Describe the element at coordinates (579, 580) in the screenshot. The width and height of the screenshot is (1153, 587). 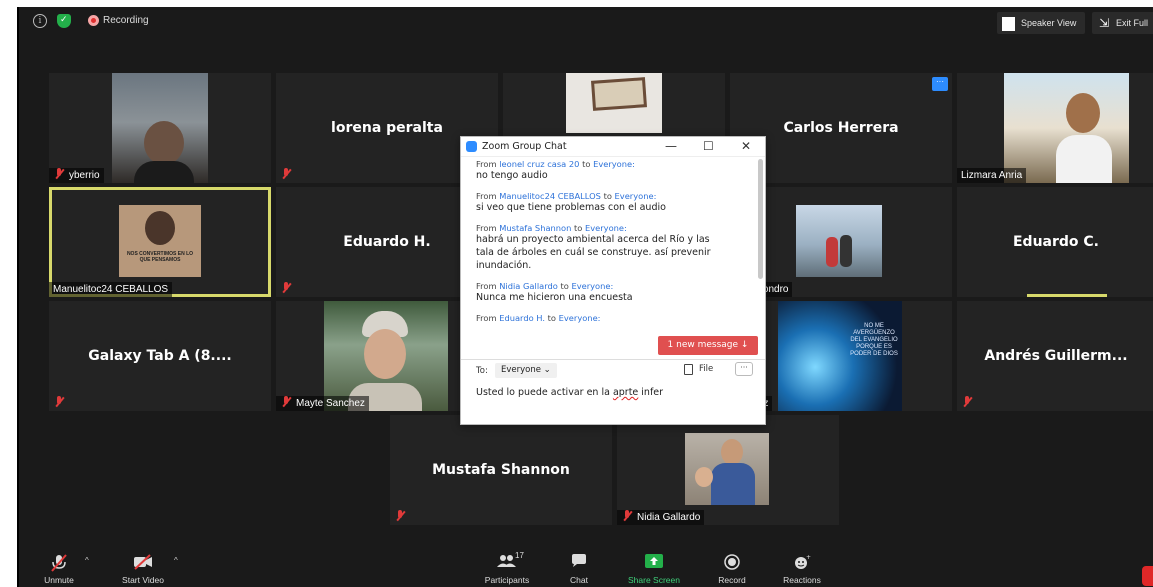
I see `chat-label: Chat` at that location.